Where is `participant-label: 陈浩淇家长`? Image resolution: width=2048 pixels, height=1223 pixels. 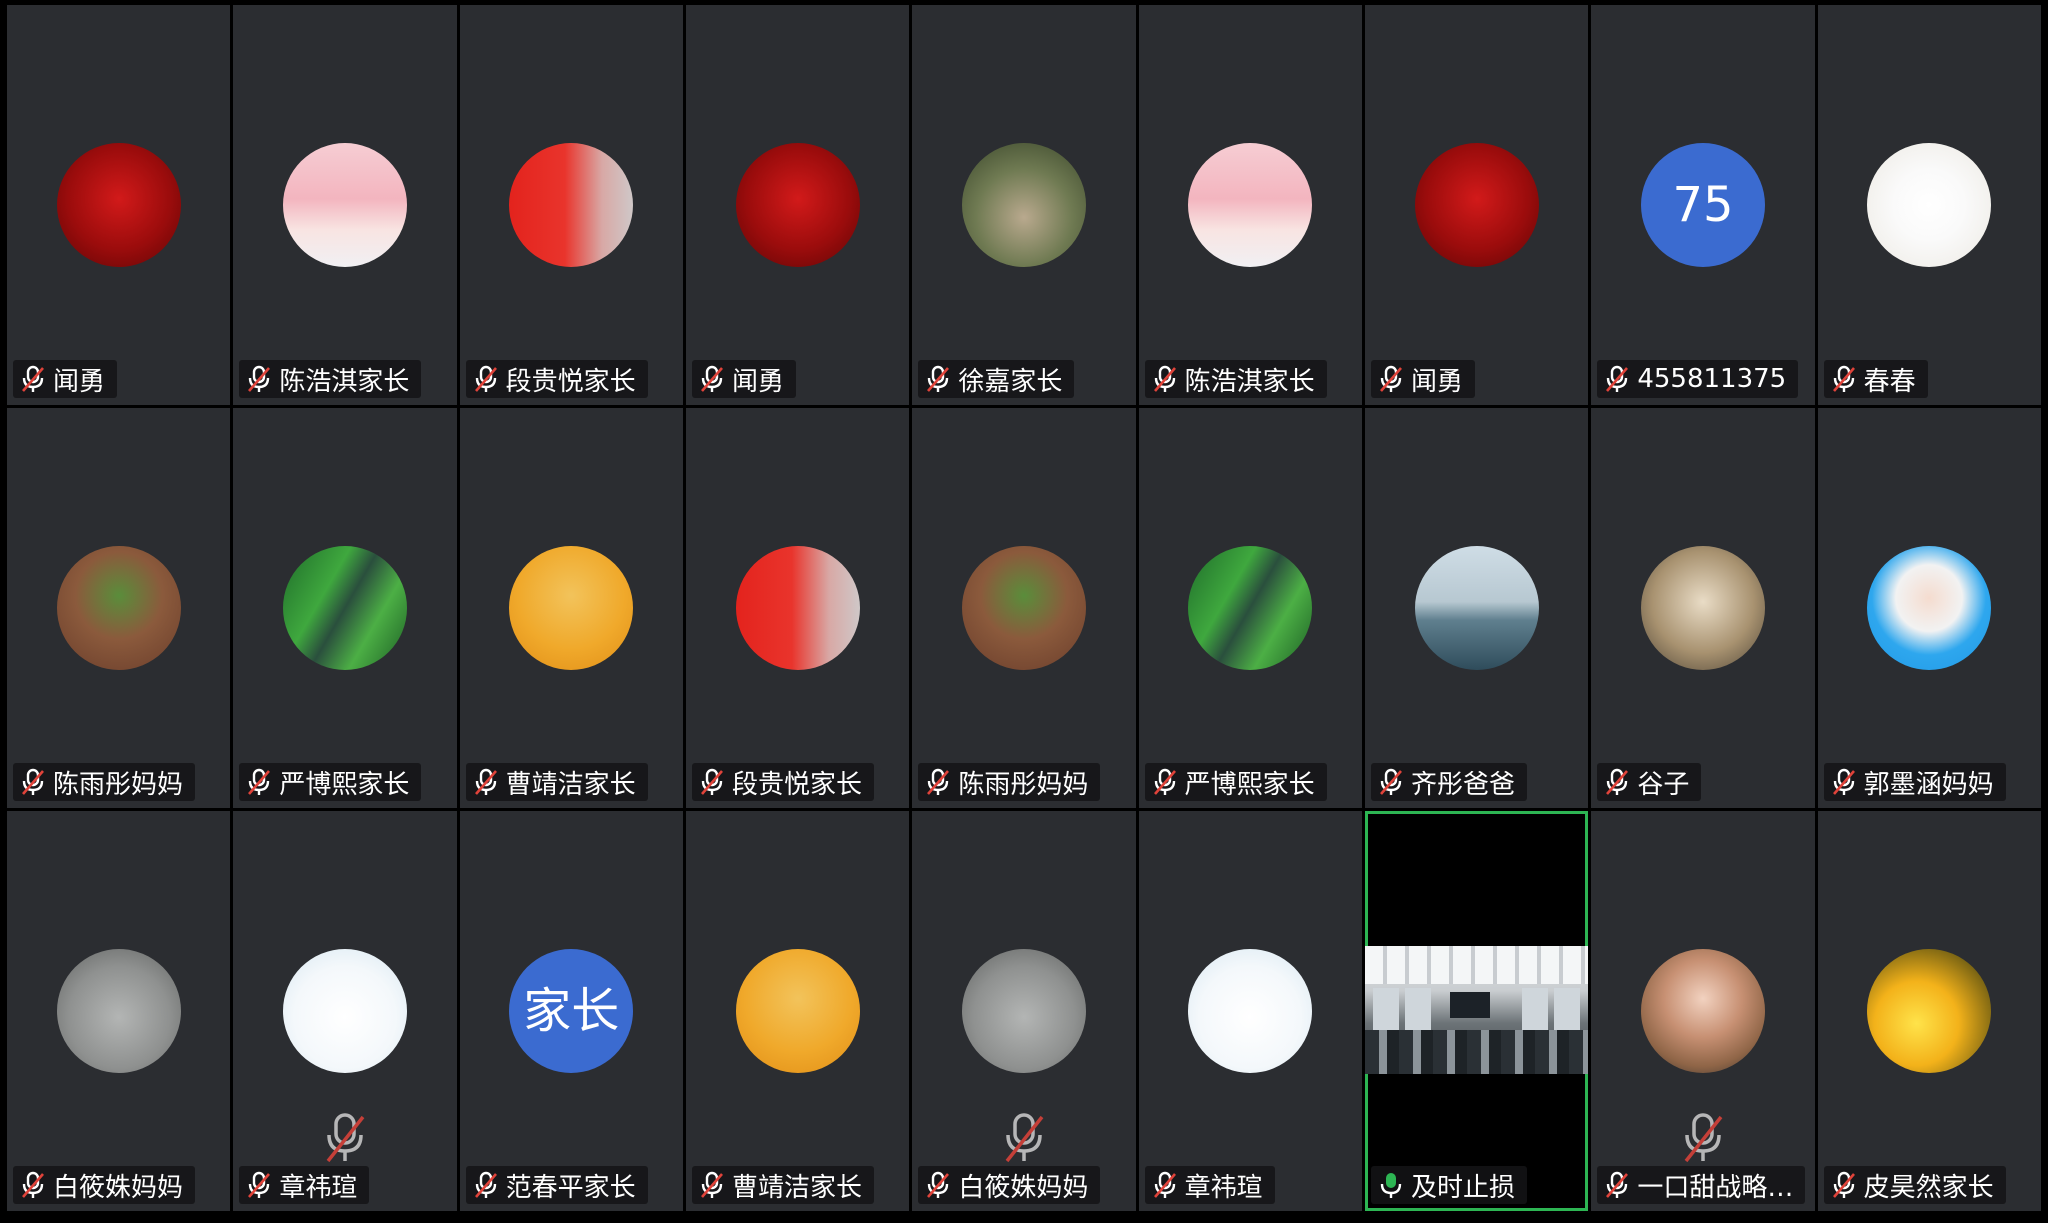
participant-label: 陈浩淇家长 is located at coordinates (330, 379).